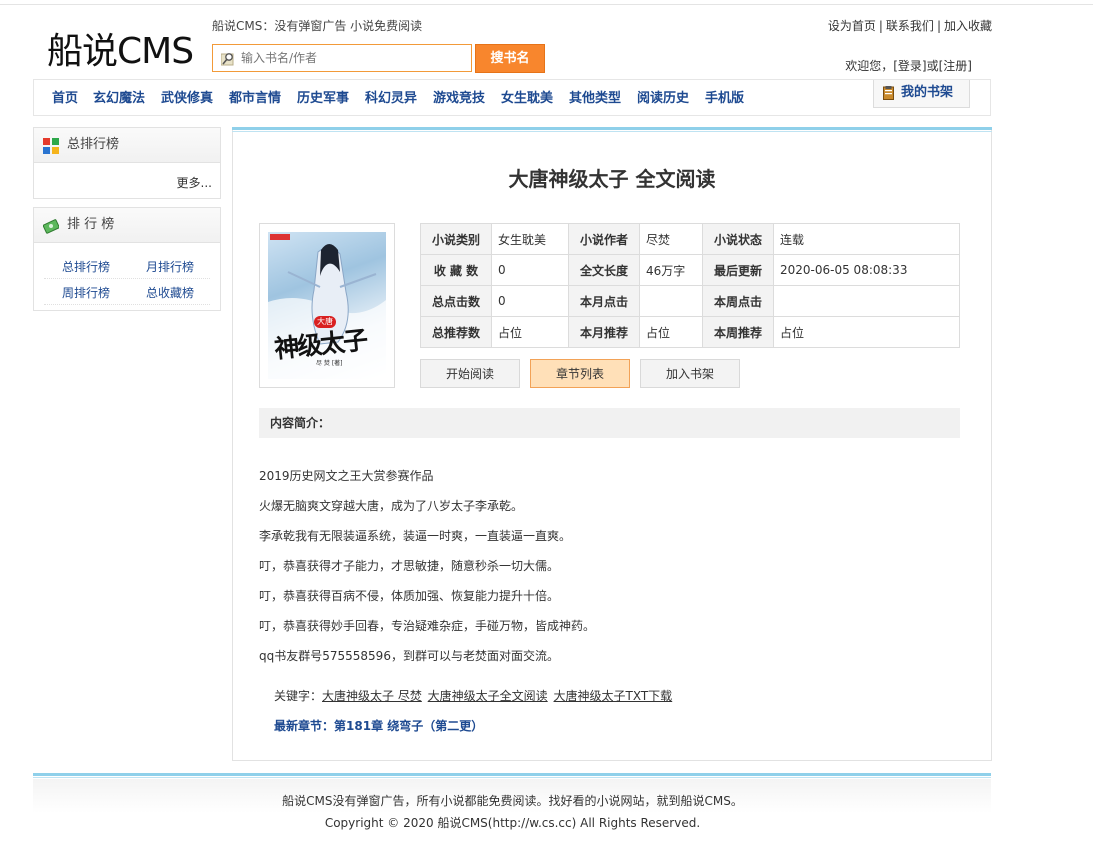 The width and height of the screenshot is (1093, 858). What do you see at coordinates (127, 259) in the screenshot?
I see `ranking-box: 排 行 榜 总排行榜 月排行榜 周排行榜 总收藏榜` at bounding box center [127, 259].